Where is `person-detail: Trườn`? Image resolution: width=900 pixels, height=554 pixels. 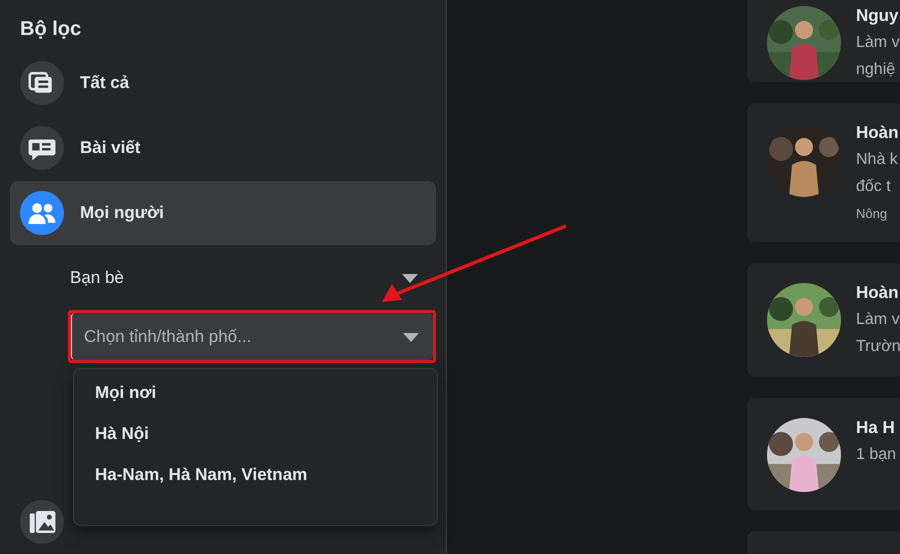 person-detail: Trườn is located at coordinates (878, 347).